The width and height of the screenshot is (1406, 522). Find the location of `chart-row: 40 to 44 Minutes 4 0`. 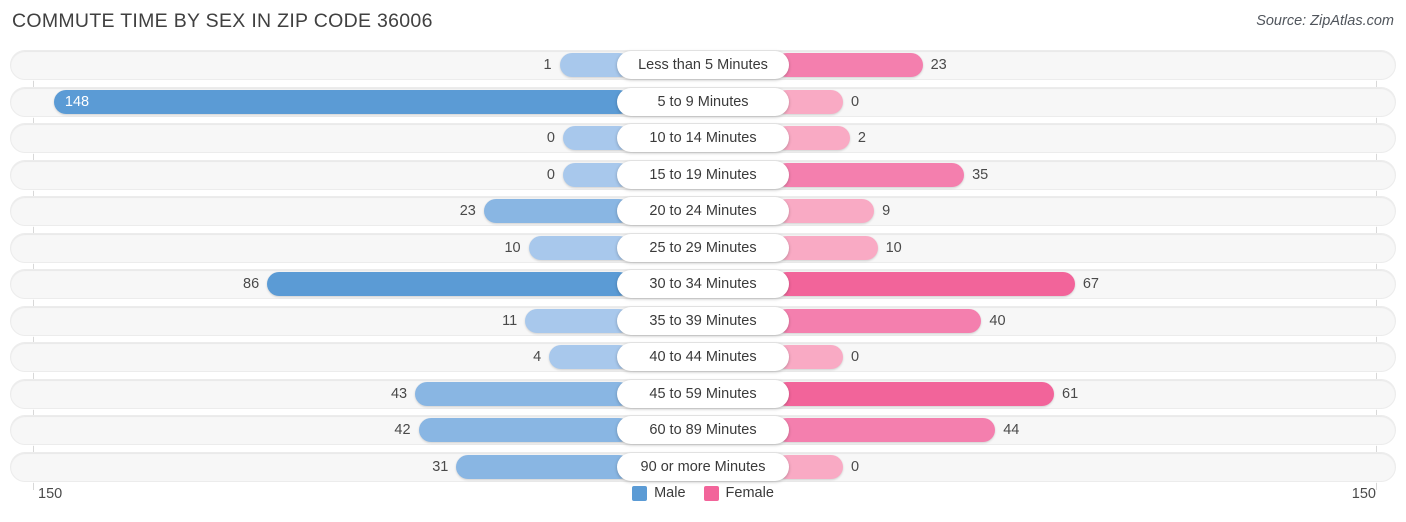

chart-row: 40 to 44 Minutes 4 0 is located at coordinates (703, 357).